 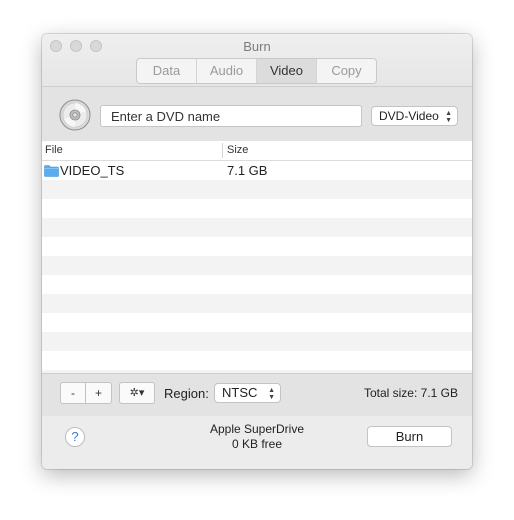 What do you see at coordinates (54, 150) in the screenshot?
I see `column-header-file: File` at bounding box center [54, 150].